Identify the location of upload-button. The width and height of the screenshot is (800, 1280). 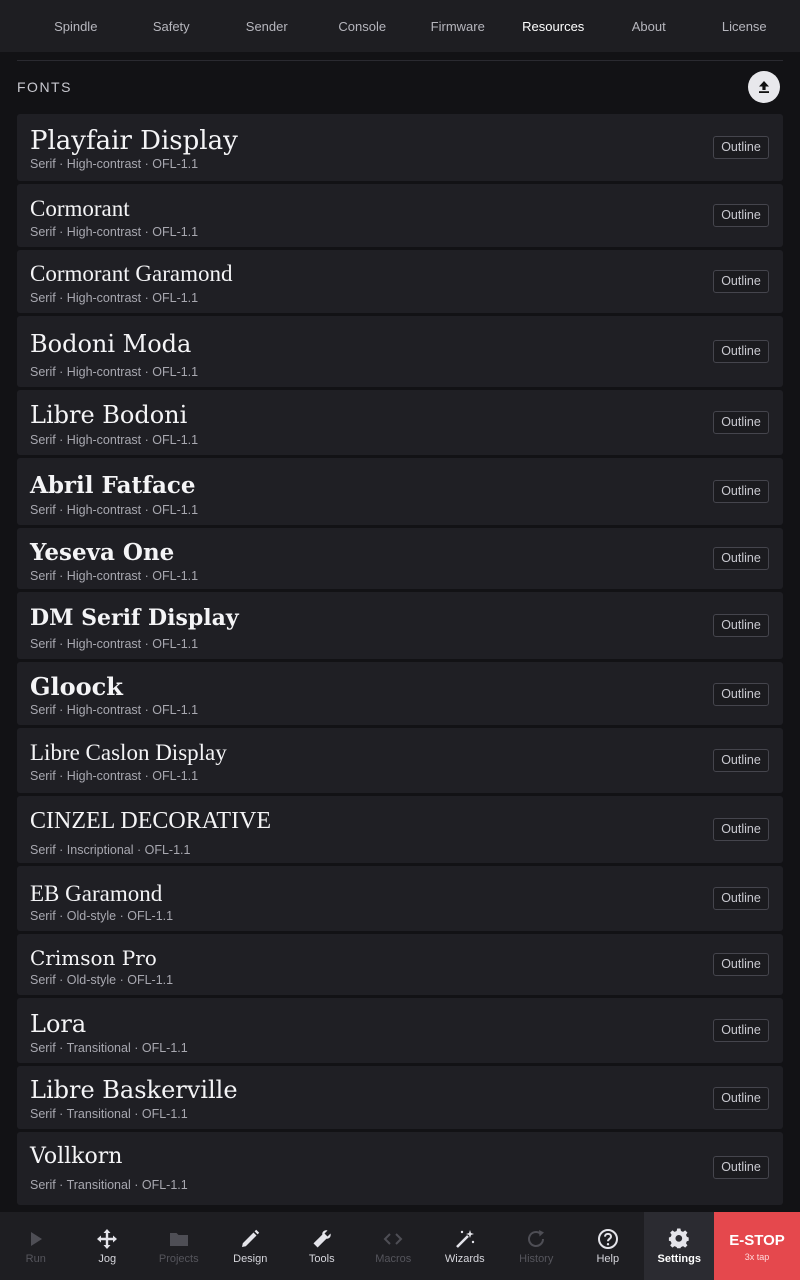
(764, 87).